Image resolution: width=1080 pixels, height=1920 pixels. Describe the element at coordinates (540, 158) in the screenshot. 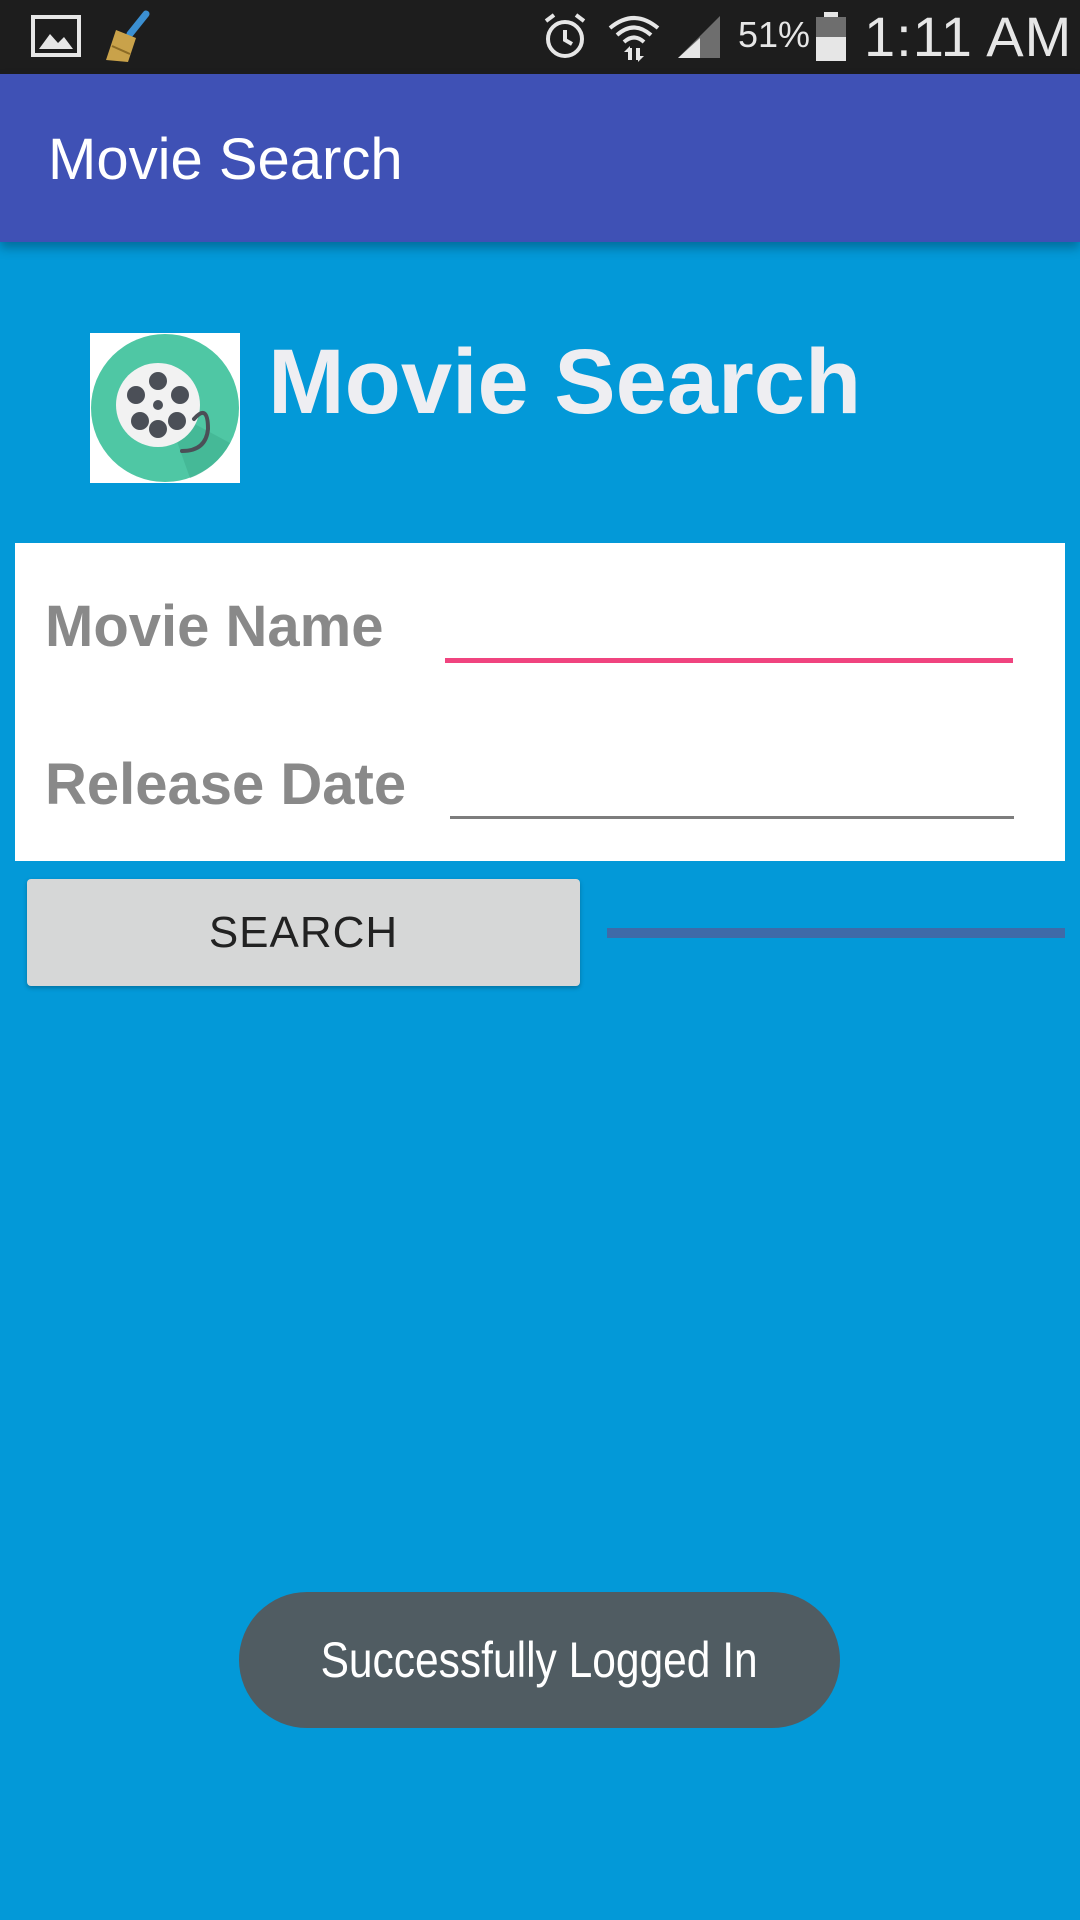

I see `app-bar: Movie Search` at that location.